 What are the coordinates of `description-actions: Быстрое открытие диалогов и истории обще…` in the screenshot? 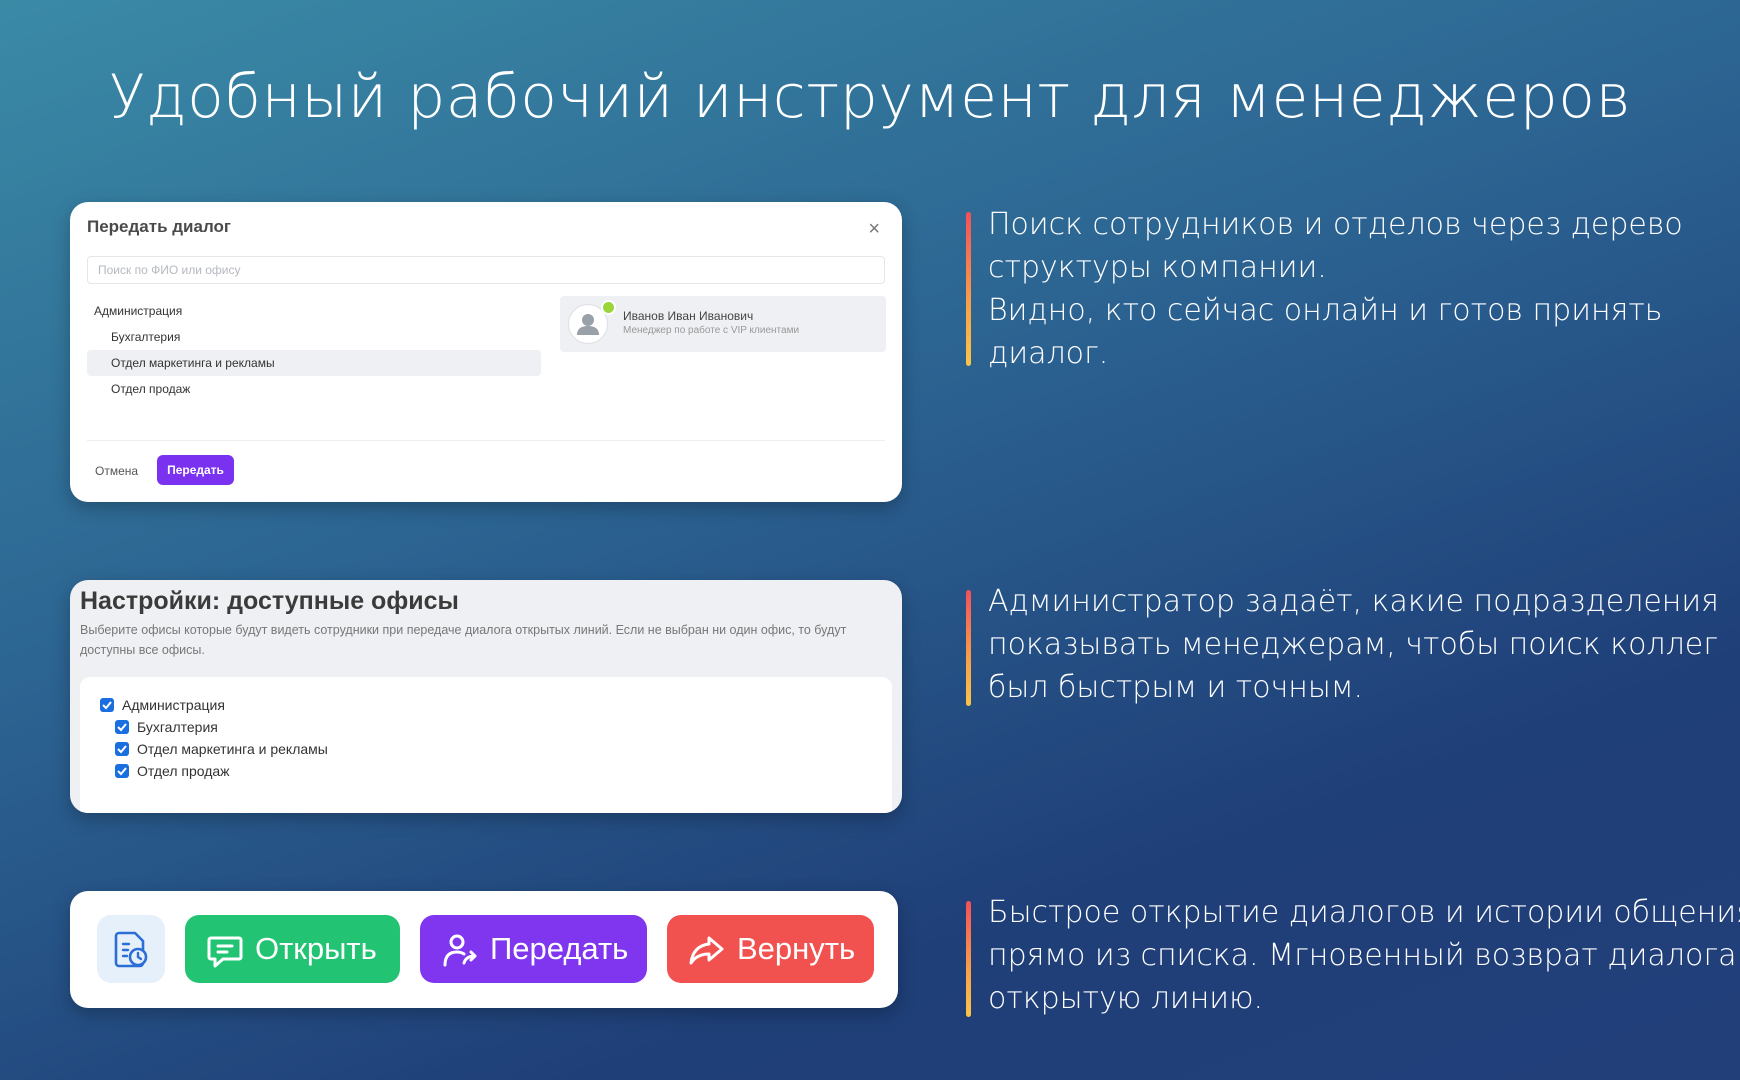 It's located at (1364, 955).